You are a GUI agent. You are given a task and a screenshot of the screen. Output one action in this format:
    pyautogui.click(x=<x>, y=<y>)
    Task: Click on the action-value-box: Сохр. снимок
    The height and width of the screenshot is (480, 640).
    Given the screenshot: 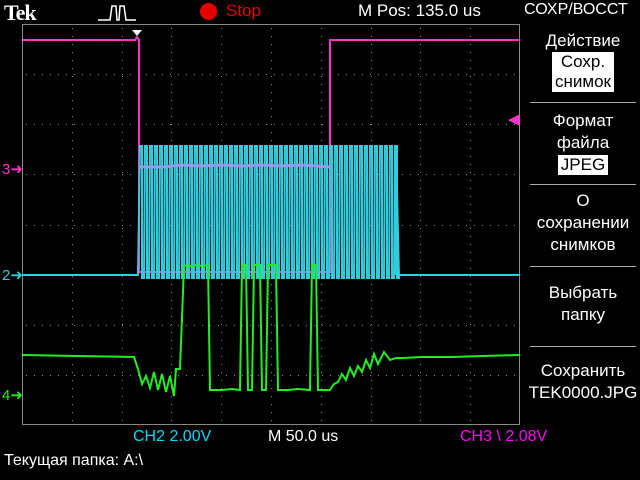 What is the action you would take?
    pyautogui.click(x=583, y=72)
    